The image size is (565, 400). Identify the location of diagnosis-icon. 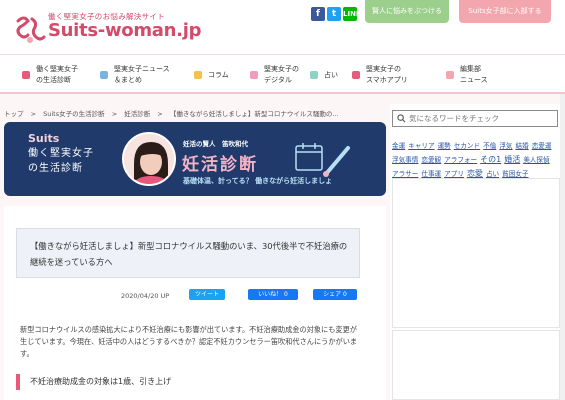
(26, 75).